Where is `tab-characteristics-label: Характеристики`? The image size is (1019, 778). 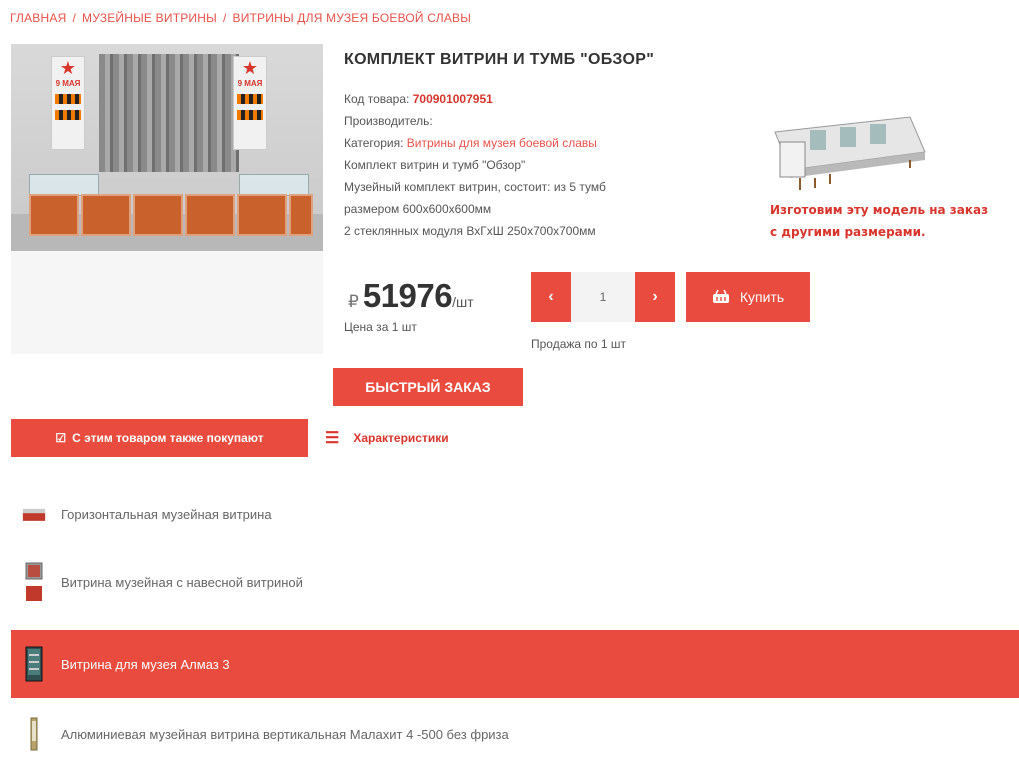
tab-characteristics-label: Характеристики is located at coordinates (401, 438).